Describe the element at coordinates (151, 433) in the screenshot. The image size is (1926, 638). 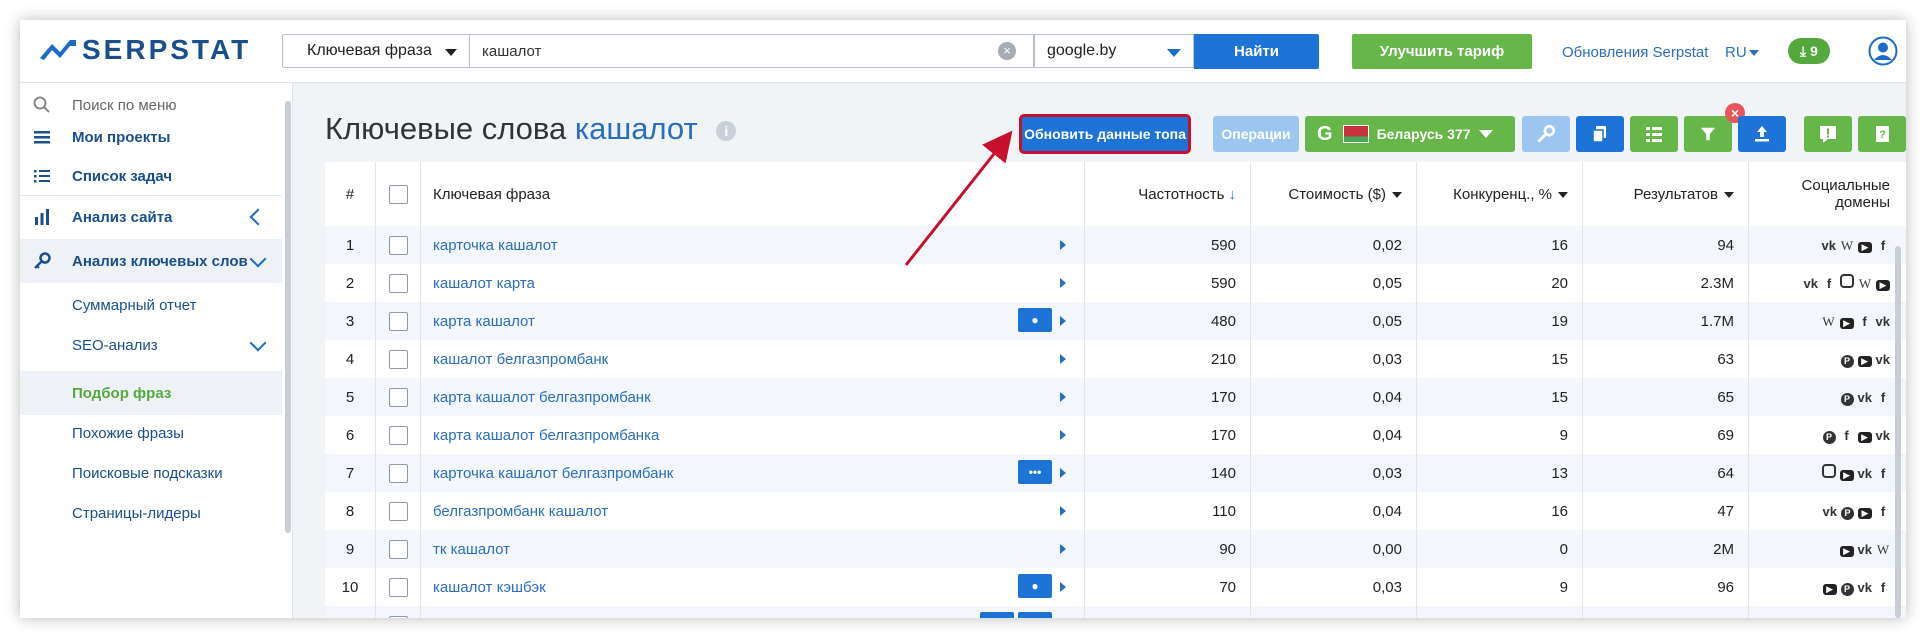
I see `sidebar-item-similar-phrases: Похожие фразы` at that location.